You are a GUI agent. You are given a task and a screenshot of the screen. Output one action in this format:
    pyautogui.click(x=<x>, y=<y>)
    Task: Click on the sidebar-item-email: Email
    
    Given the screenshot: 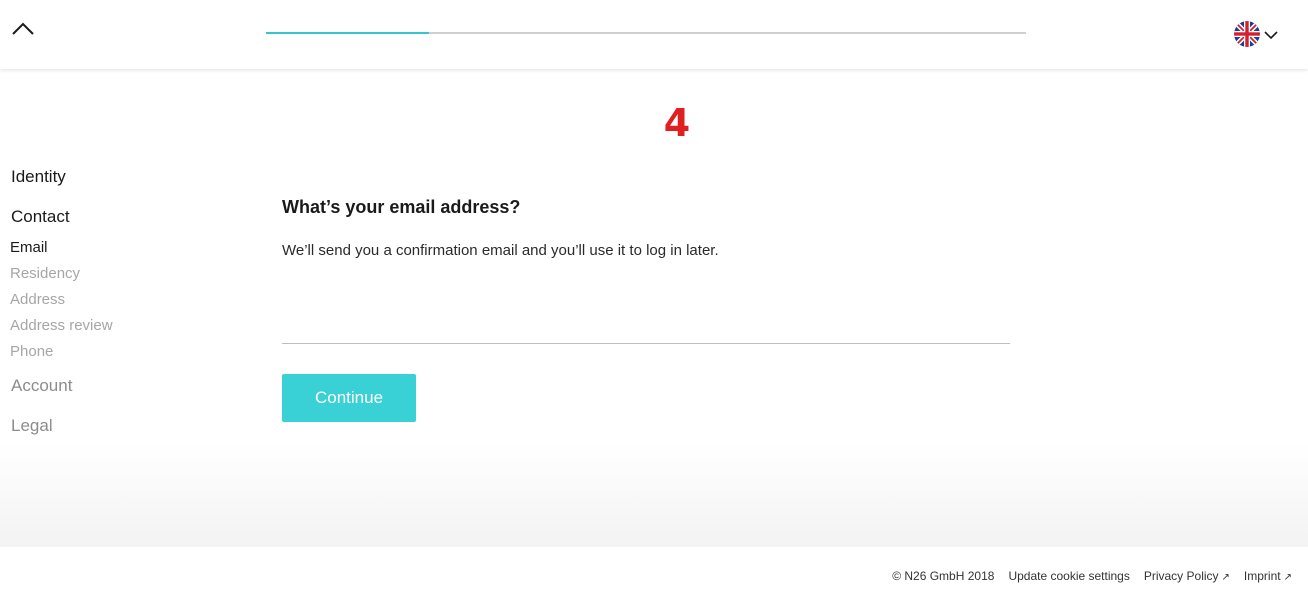 What is the action you would take?
    pyautogui.click(x=29, y=248)
    